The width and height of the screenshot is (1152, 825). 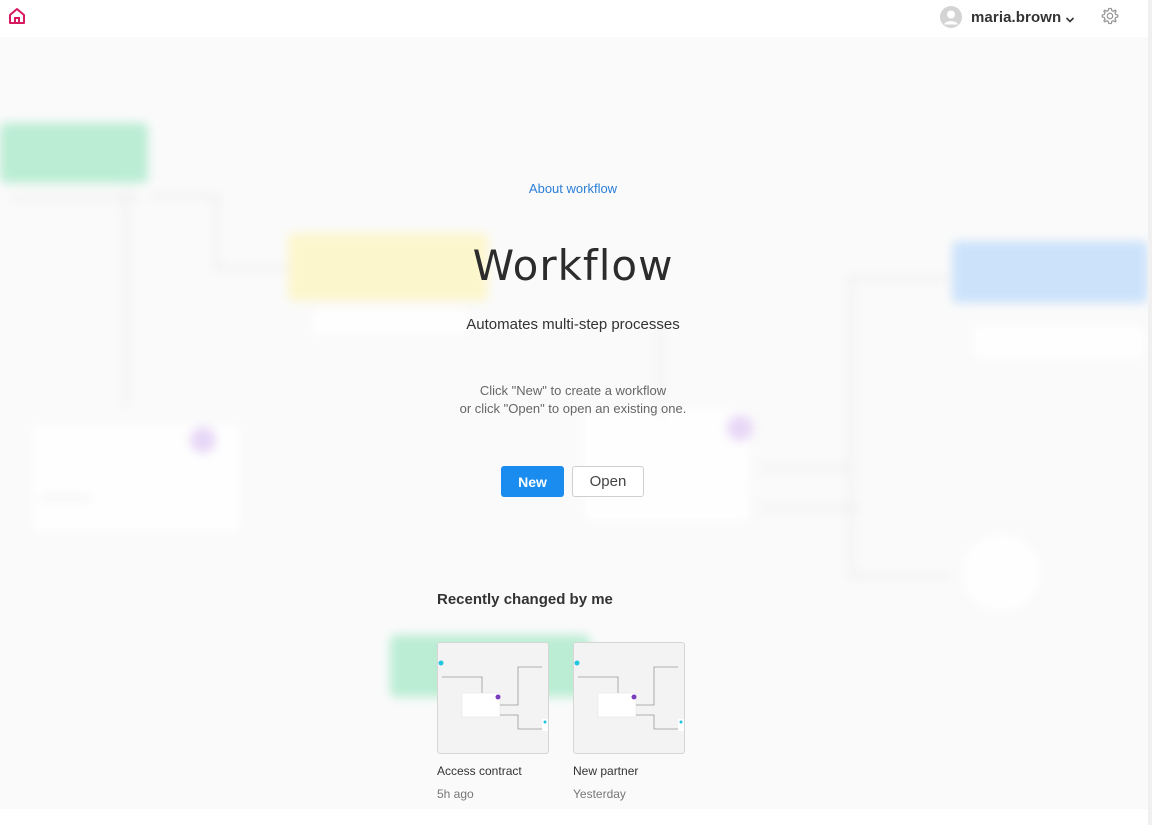 I want to click on username: maria.brown, so click(x=1016, y=17).